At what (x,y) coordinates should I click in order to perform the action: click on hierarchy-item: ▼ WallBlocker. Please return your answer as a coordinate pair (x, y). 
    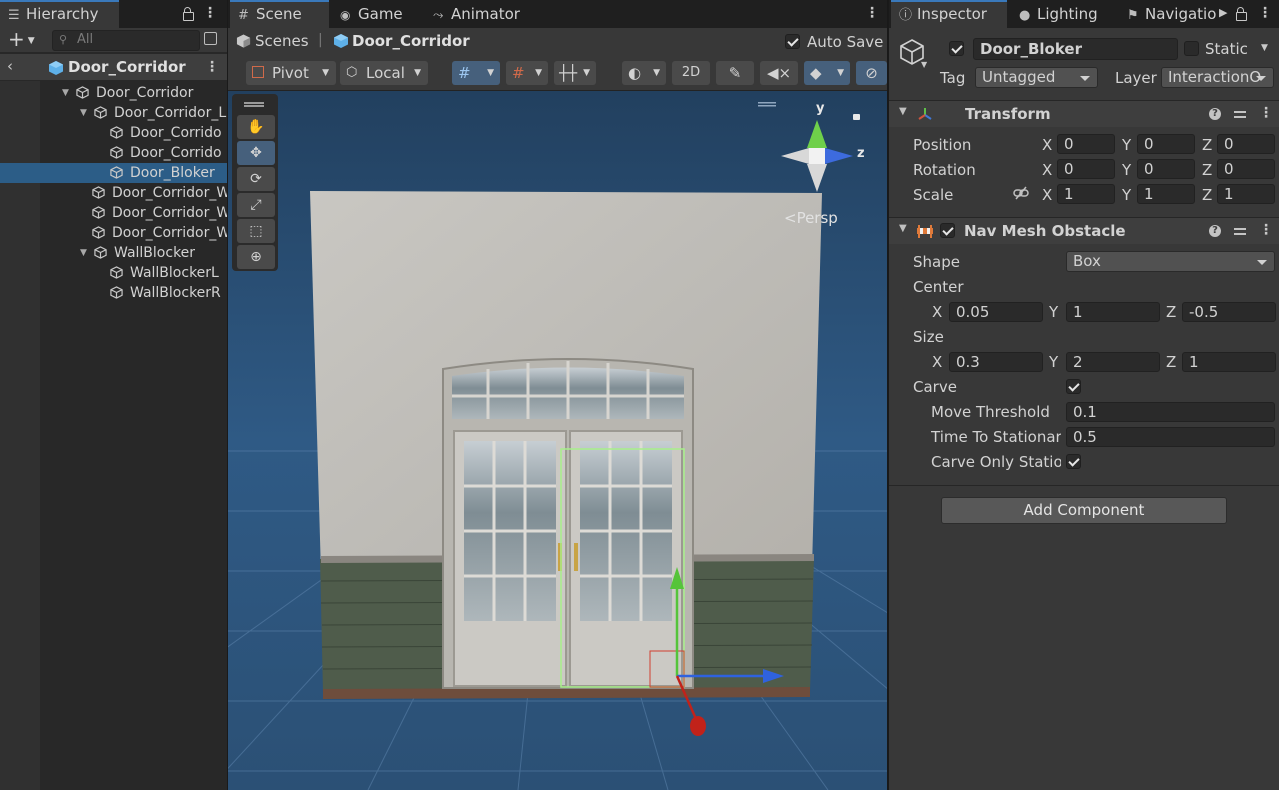
    Looking at the image, I should click on (113, 253).